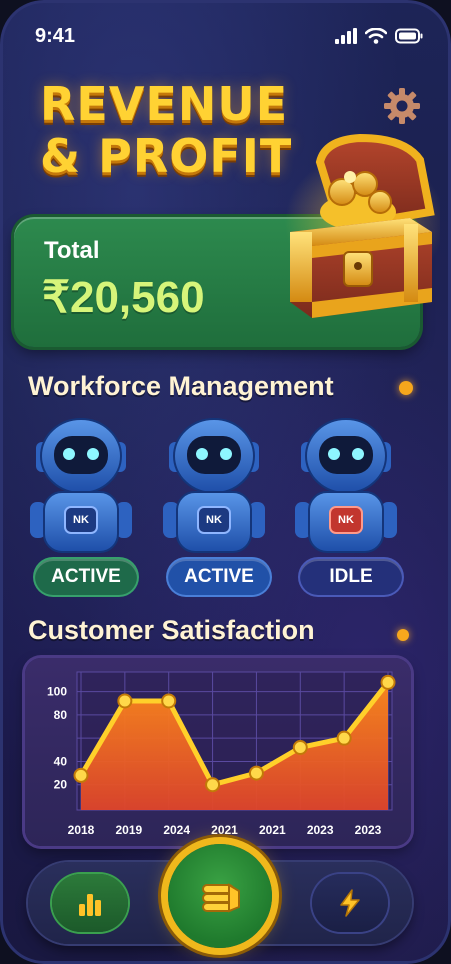  Describe the element at coordinates (171, 630) in the screenshot. I see `satisfaction-title: Customer Satisfaction` at that location.